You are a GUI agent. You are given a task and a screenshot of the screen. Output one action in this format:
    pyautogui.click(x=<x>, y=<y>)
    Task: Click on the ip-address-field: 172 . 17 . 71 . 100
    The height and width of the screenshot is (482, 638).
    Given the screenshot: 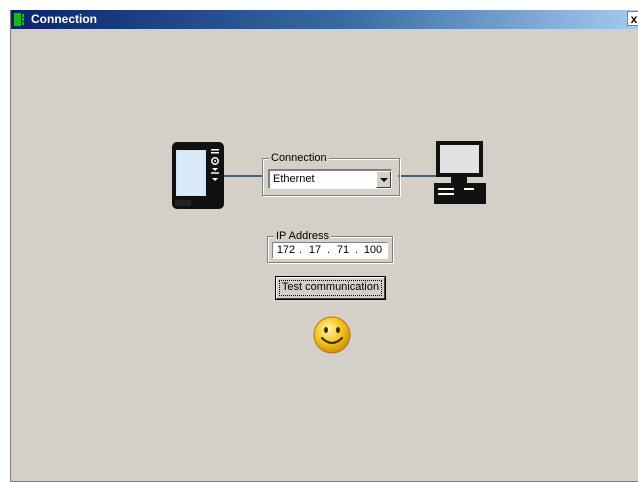 What is the action you would take?
    pyautogui.click(x=330, y=250)
    